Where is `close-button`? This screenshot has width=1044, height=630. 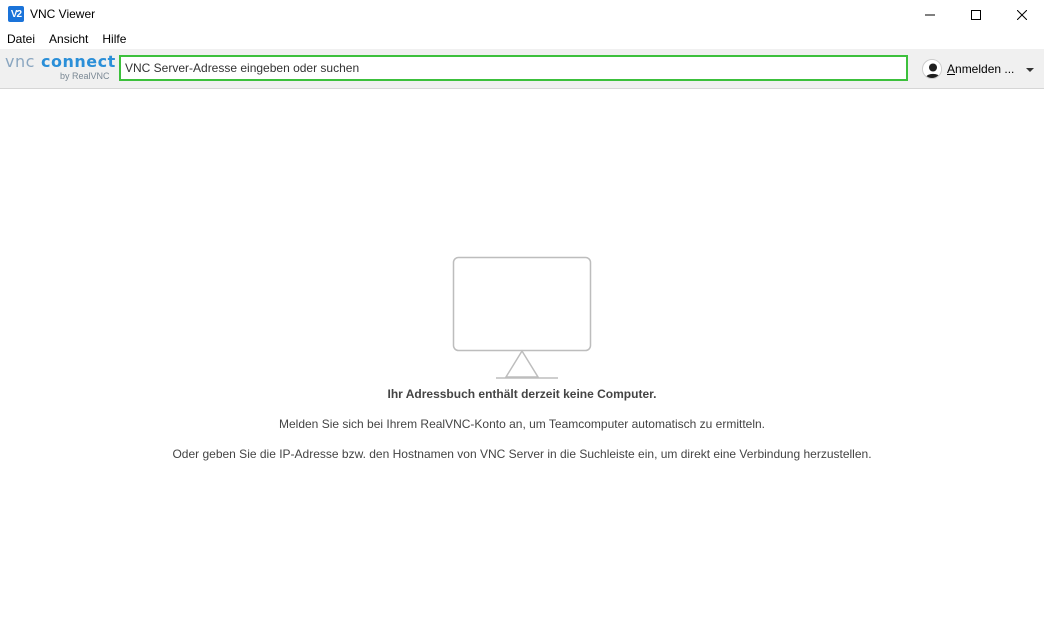 close-button is located at coordinates (1021, 15).